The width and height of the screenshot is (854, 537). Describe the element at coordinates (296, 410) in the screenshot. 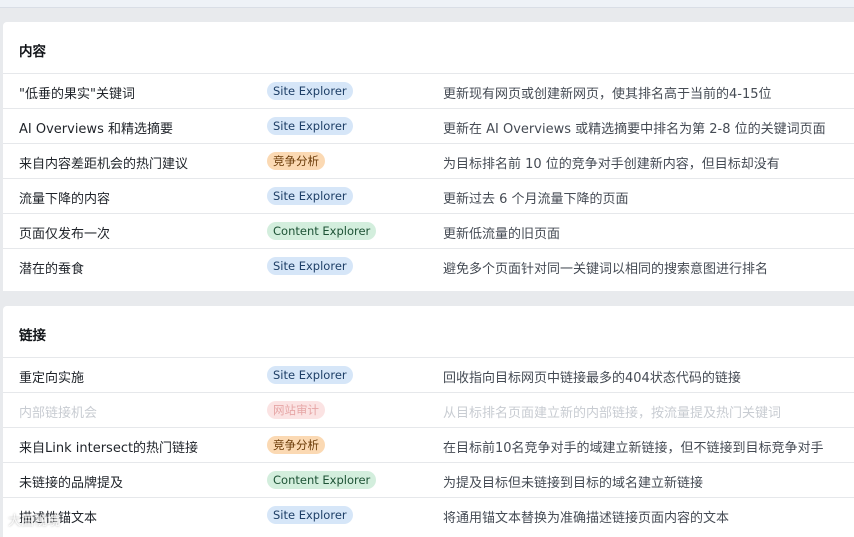

I see `tool-tag: 网站审计` at that location.